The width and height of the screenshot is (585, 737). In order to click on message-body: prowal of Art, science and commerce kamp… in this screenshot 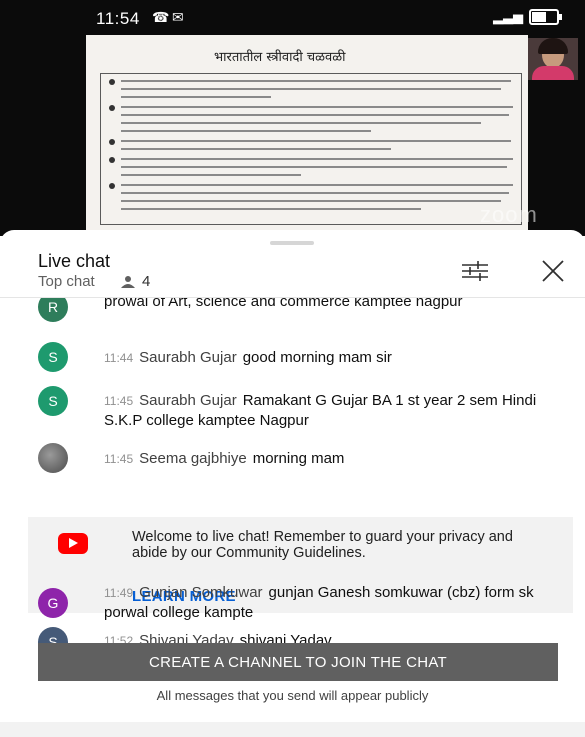, I will do `click(283, 304)`.